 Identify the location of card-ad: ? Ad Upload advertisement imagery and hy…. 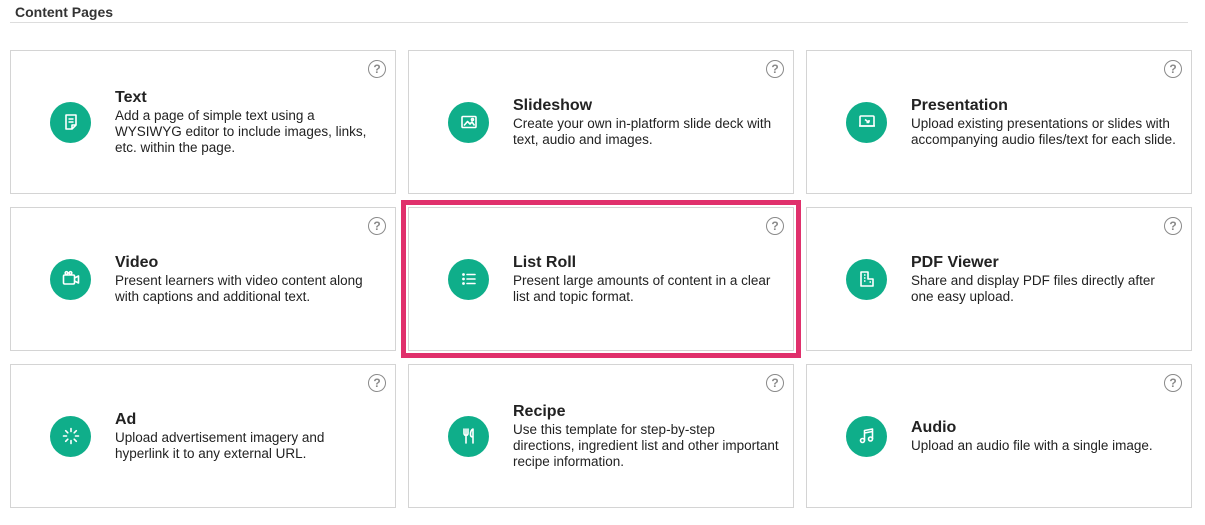
(203, 436).